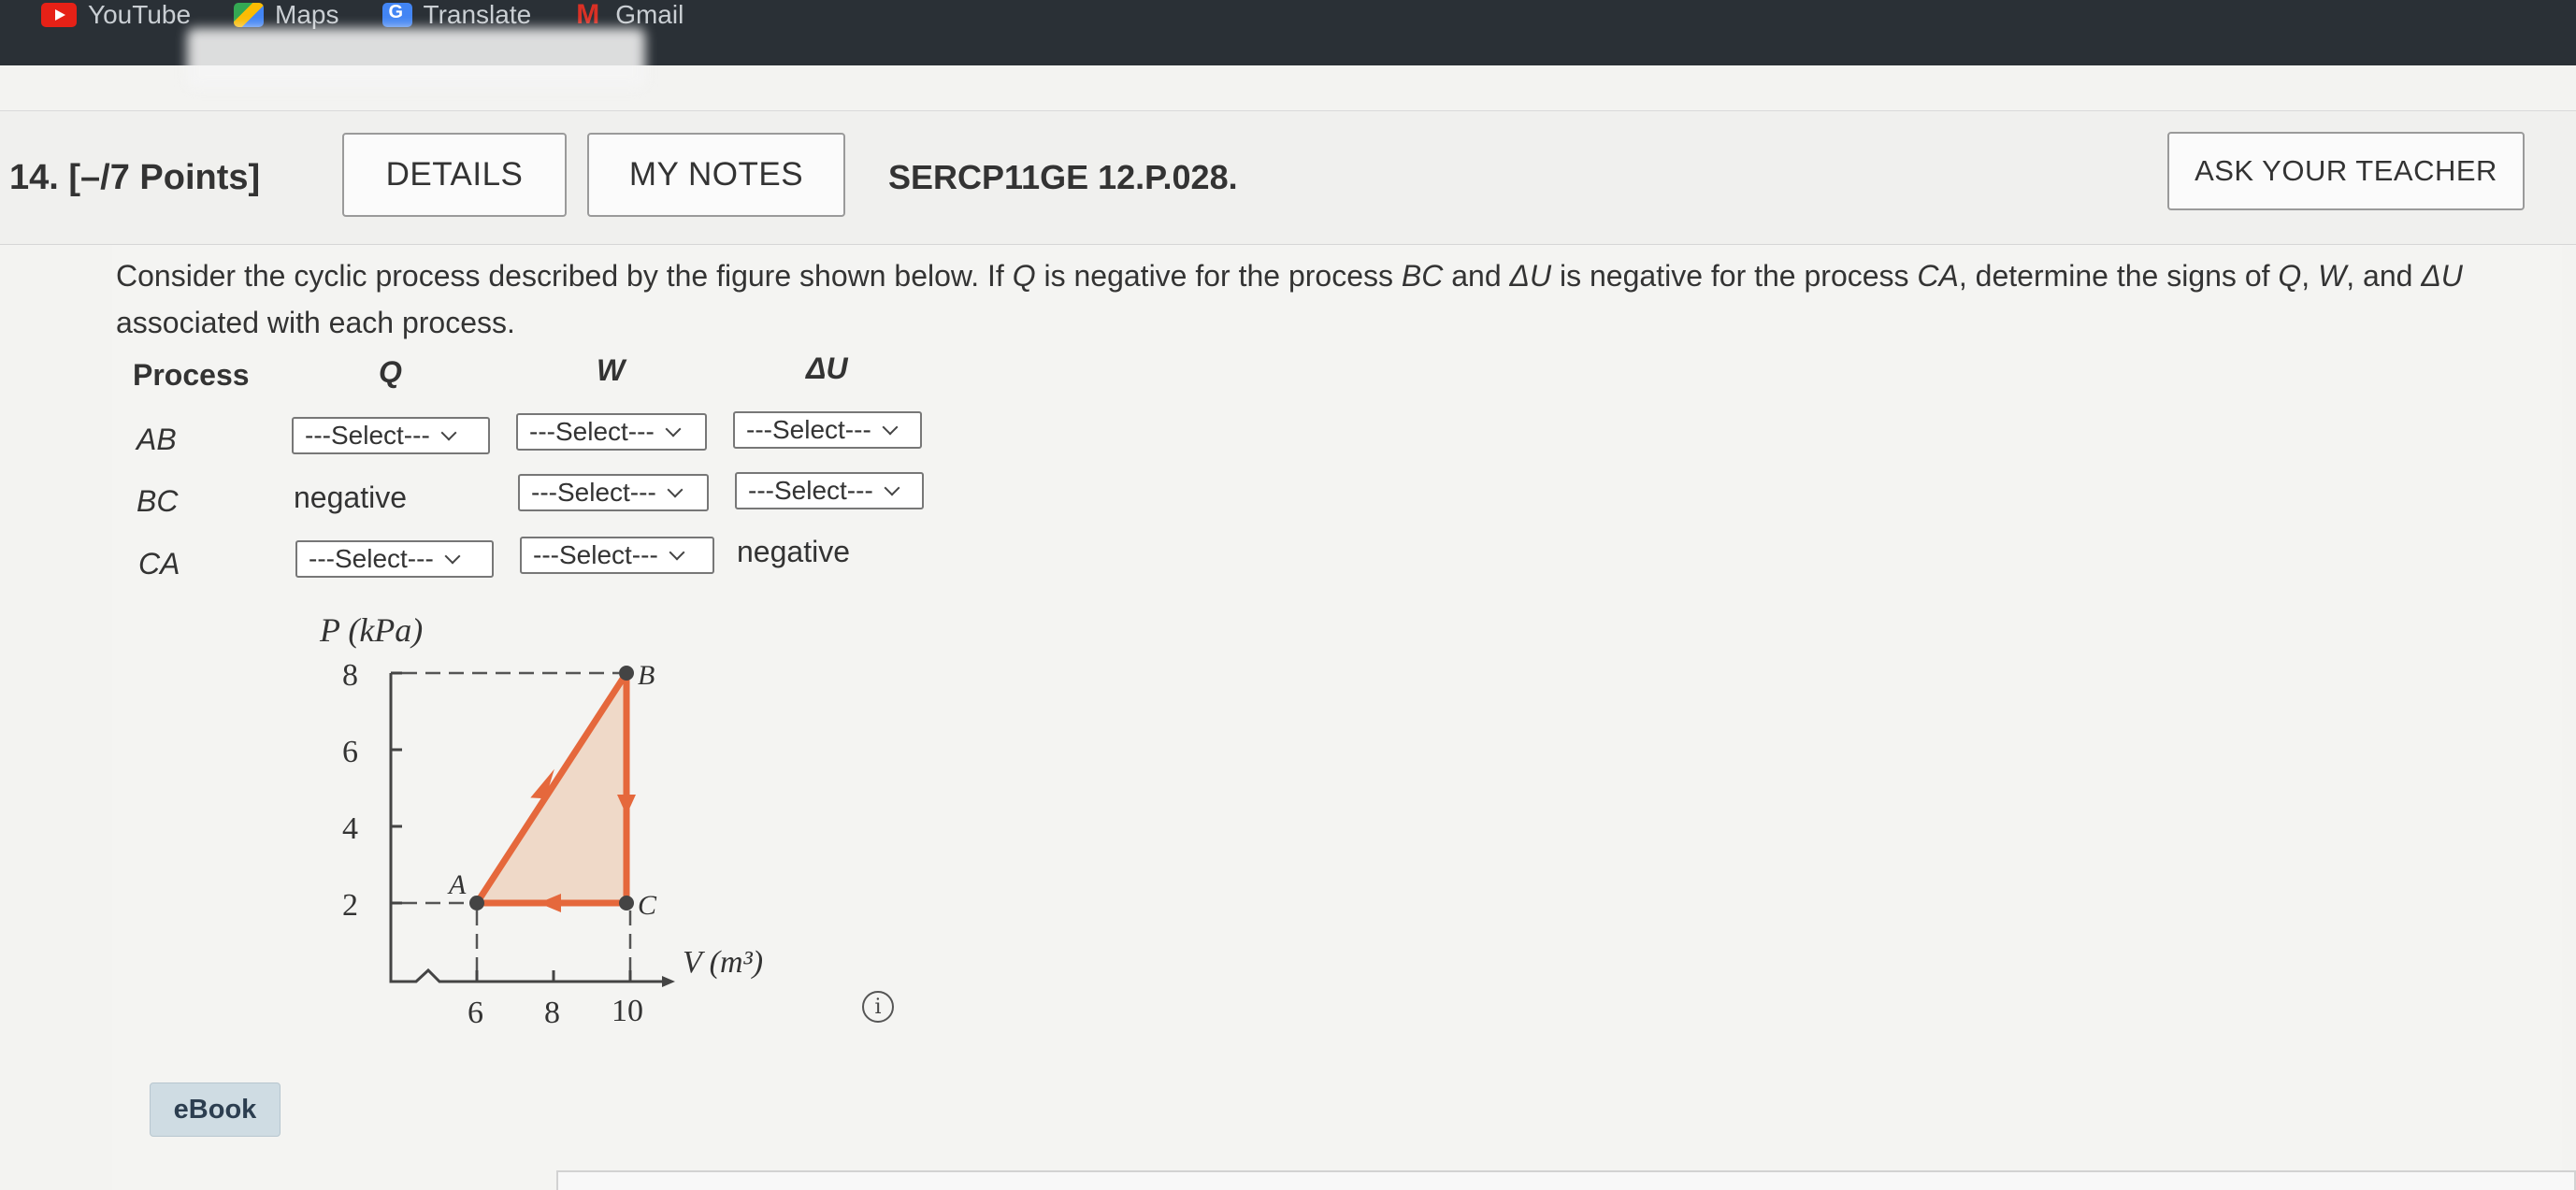  What do you see at coordinates (552, 1012) in the screenshot?
I see `x-tick-label: 8` at bounding box center [552, 1012].